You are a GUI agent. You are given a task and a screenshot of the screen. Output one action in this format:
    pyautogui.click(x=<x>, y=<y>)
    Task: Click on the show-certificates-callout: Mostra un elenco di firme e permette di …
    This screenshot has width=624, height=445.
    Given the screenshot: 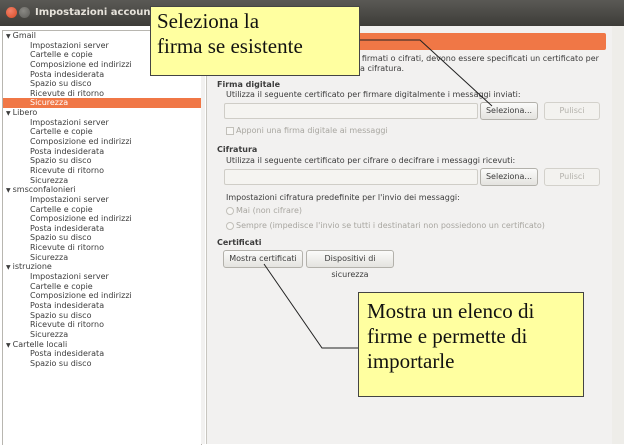 What is the action you would take?
    pyautogui.click(x=471, y=344)
    